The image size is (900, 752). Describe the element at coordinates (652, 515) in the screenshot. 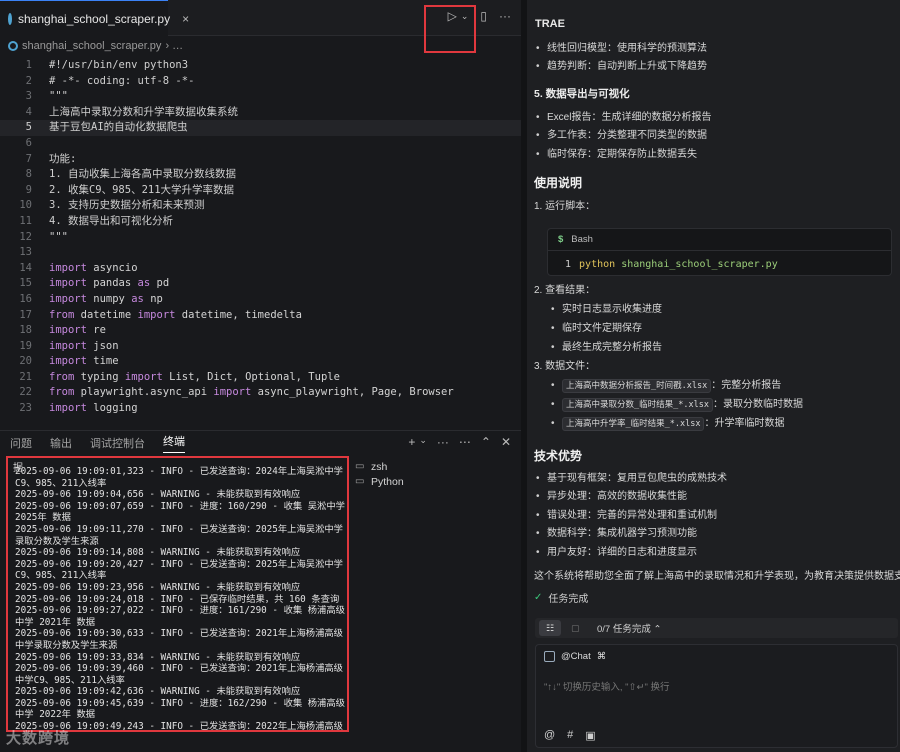

I see `tech-item-text: ：完善的异常处理和重试机制` at that location.